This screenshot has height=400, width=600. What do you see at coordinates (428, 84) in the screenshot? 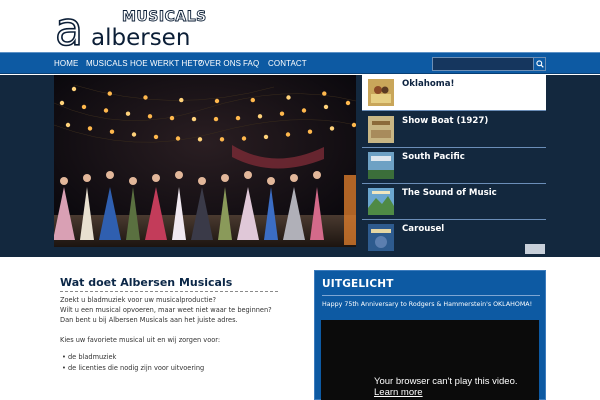
I see `slide-title: Oklahoma!` at bounding box center [428, 84].